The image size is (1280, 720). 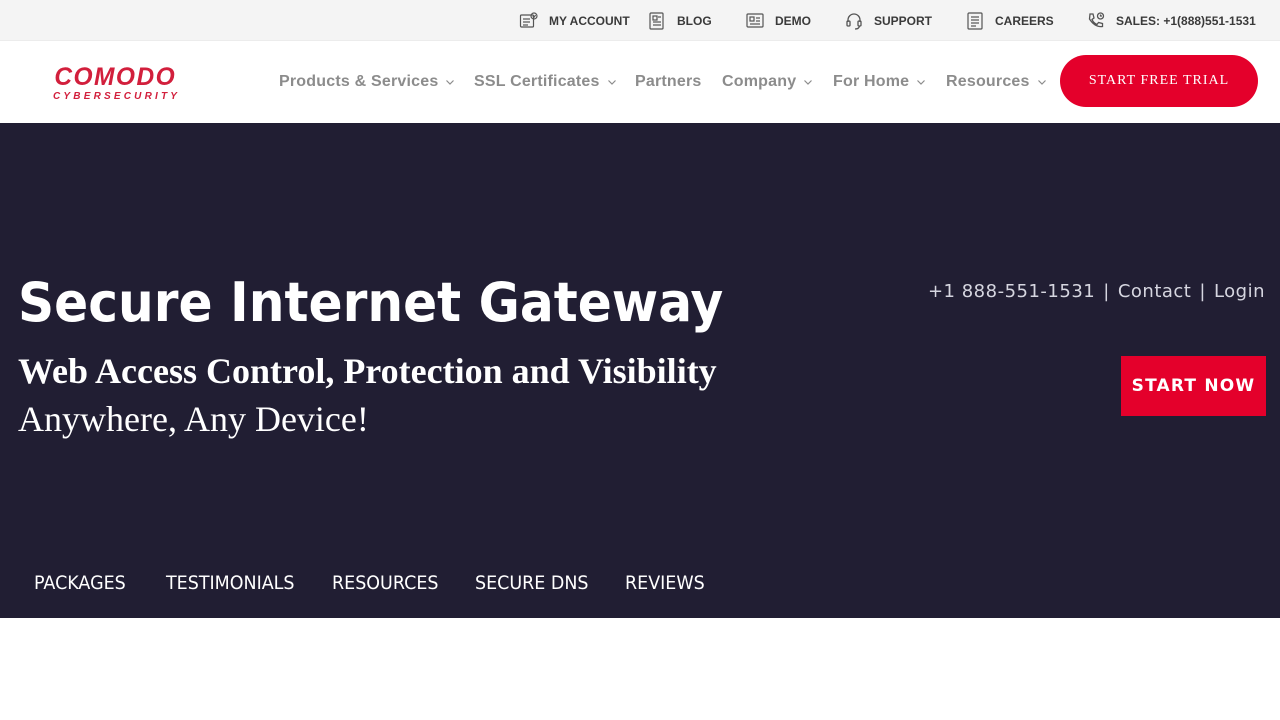 What do you see at coordinates (359, 81) in the screenshot?
I see `nav-label: Products & Services` at bounding box center [359, 81].